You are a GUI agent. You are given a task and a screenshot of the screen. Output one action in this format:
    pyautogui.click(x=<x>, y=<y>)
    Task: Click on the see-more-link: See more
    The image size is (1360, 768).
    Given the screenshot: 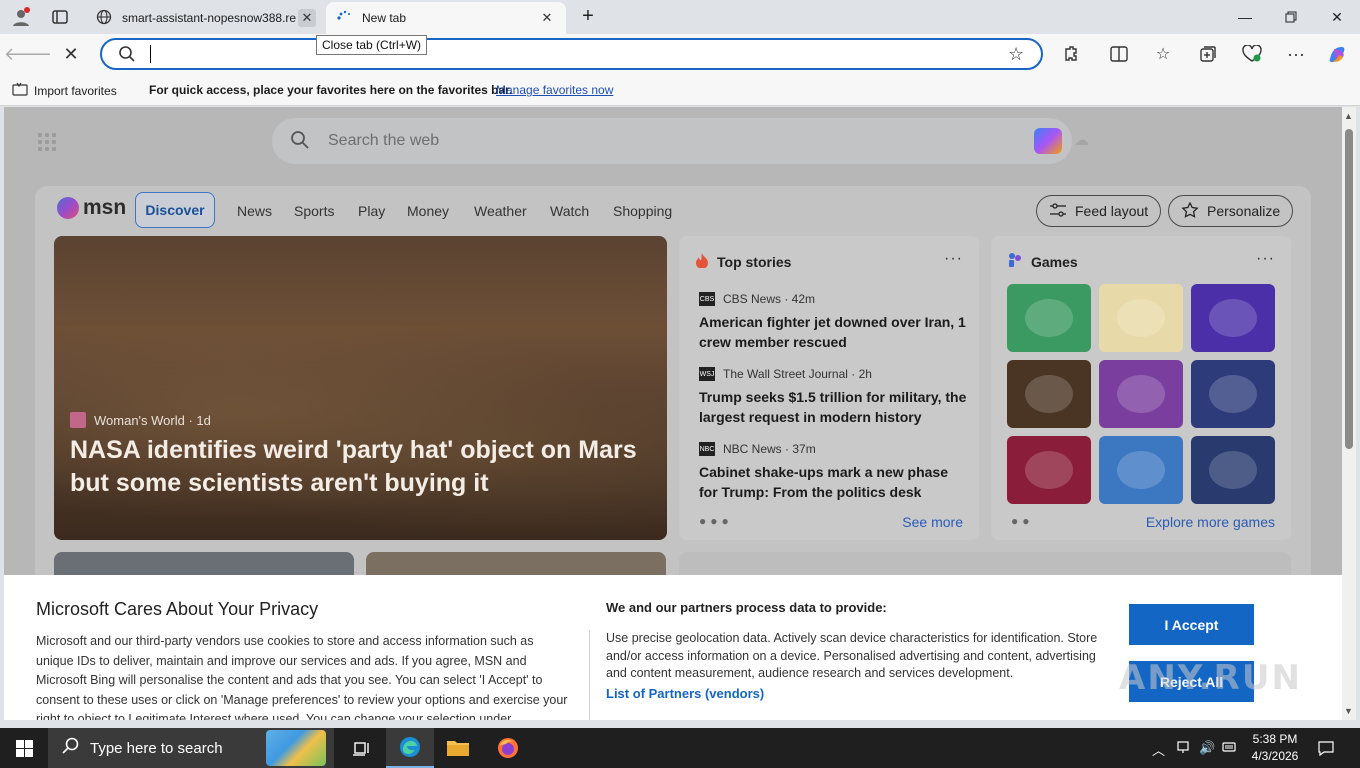 What is the action you would take?
    pyautogui.click(x=932, y=522)
    